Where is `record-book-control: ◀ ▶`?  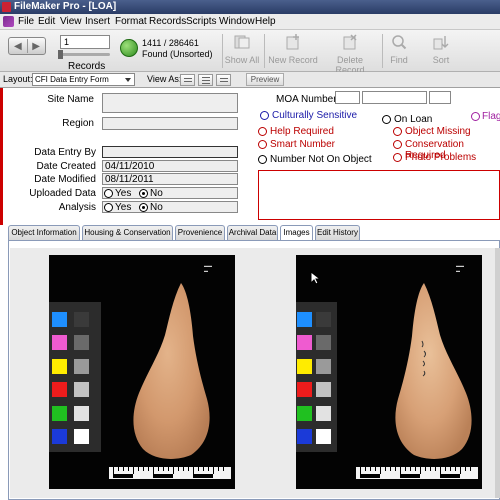 record-book-control: ◀ ▶ is located at coordinates (27, 46).